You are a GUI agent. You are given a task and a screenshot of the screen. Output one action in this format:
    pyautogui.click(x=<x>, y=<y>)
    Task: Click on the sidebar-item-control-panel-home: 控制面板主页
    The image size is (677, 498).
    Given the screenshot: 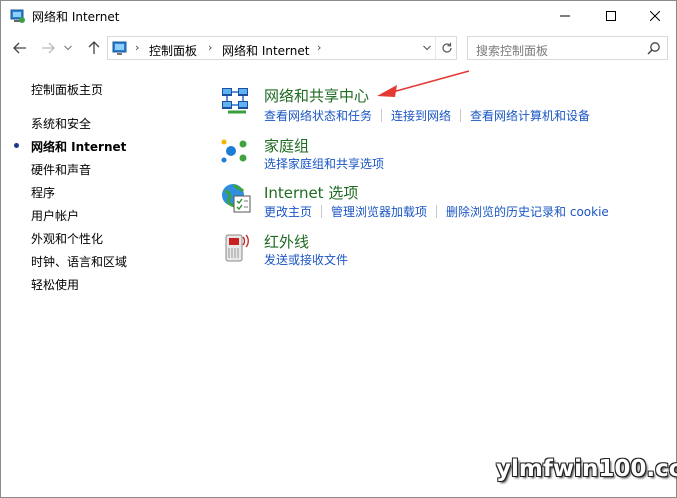 What is the action you would take?
    pyautogui.click(x=67, y=89)
    